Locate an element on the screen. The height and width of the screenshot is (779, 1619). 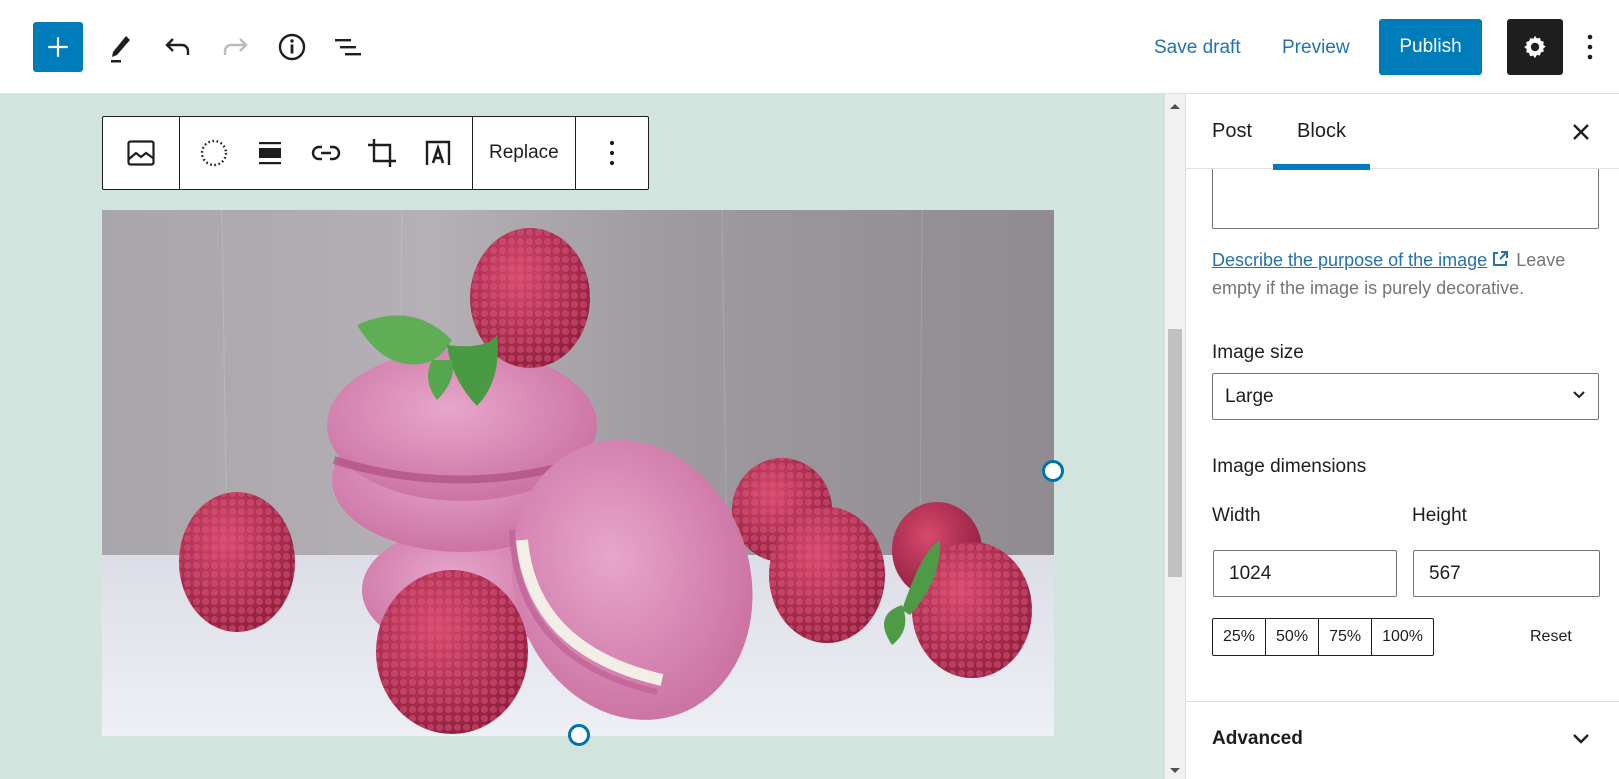
duotone-button is located at coordinates (214, 153).